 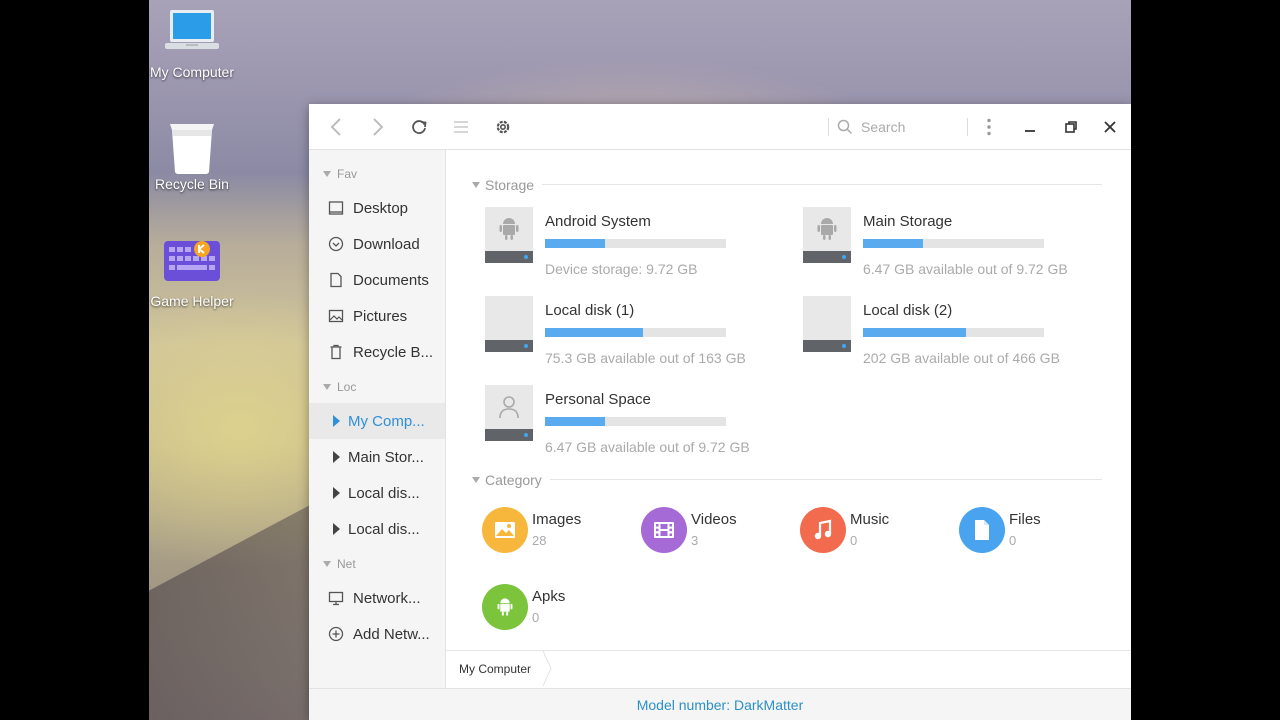 What do you see at coordinates (598, 399) in the screenshot?
I see `drive-name: Personal Space` at bounding box center [598, 399].